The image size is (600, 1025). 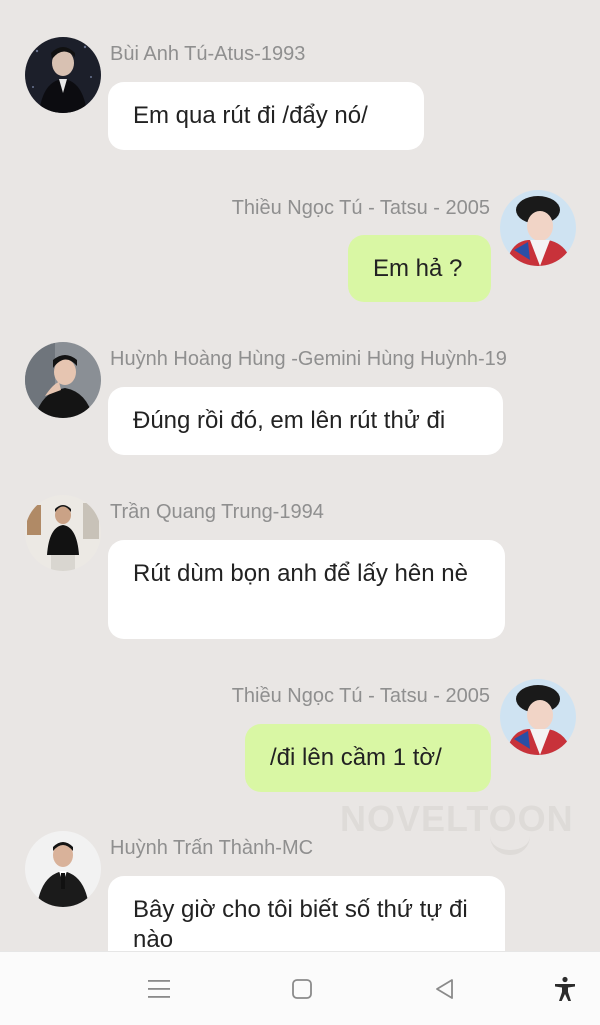 I want to click on message-bubble: /đi lên cầm 1 tờ/, so click(x=368, y=758).